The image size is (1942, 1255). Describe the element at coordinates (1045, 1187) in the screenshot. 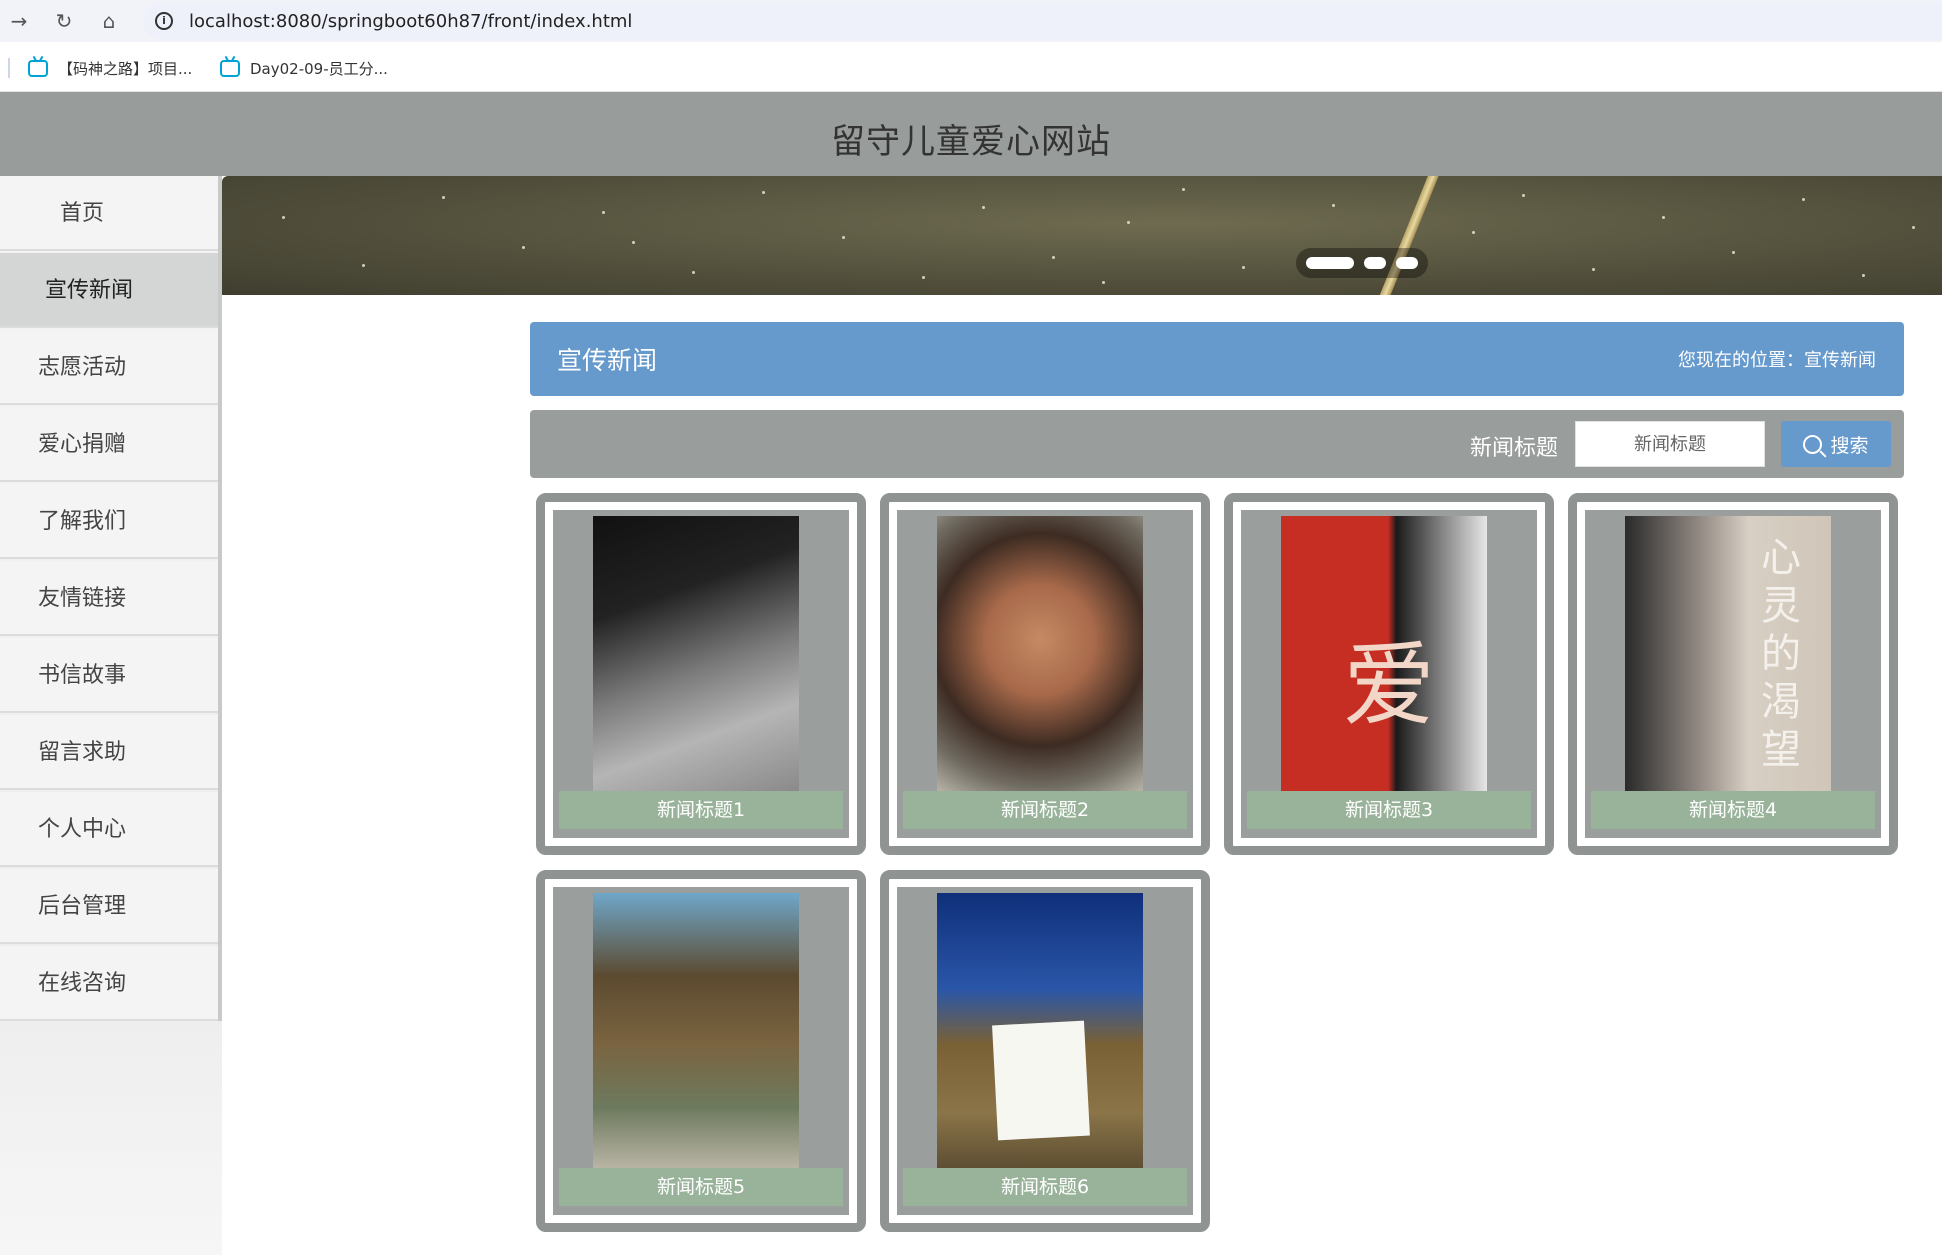

I see `news-title: 新闻标题6` at that location.